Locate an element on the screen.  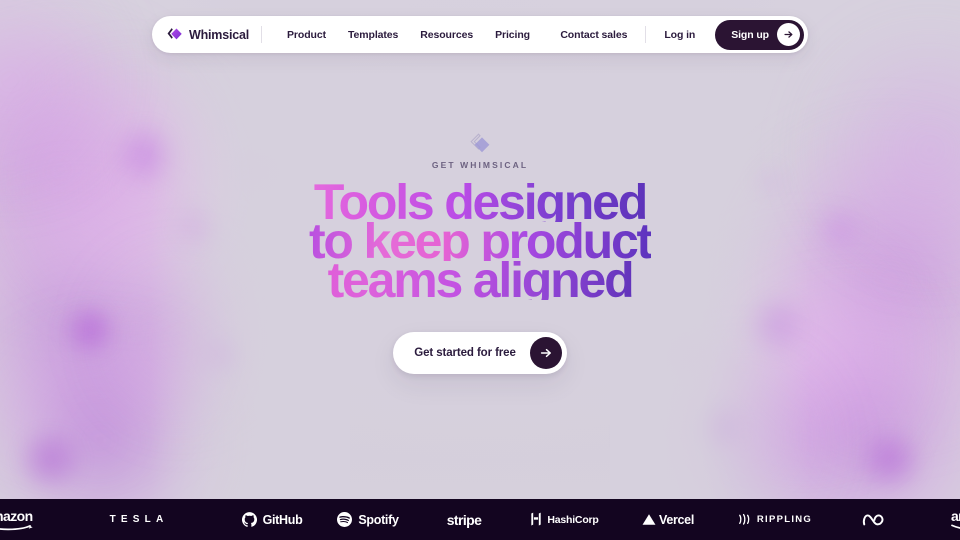
nav-link-product: Product is located at coordinates (306, 35).